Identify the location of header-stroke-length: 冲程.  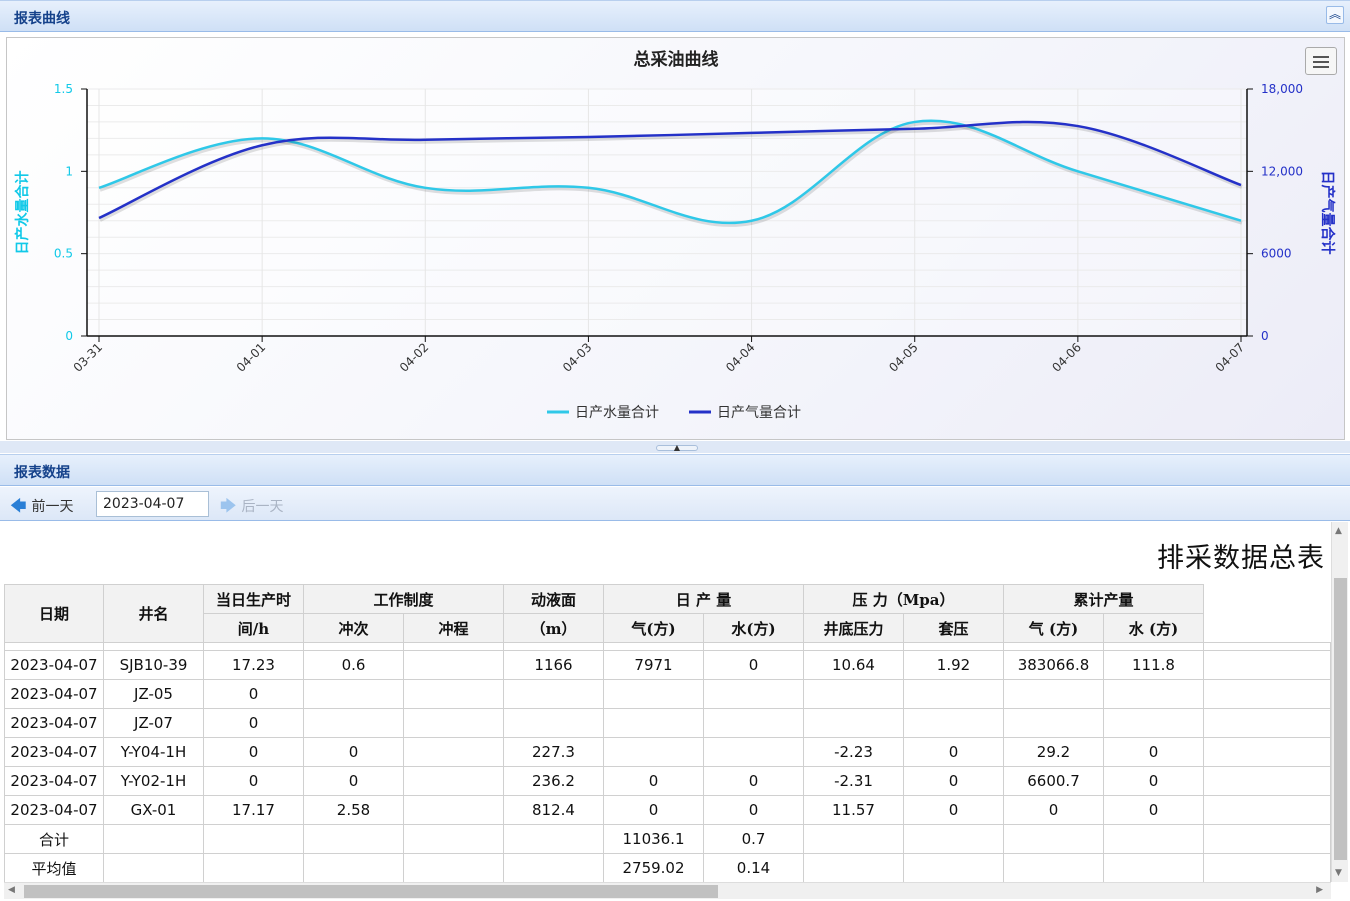
(453, 628).